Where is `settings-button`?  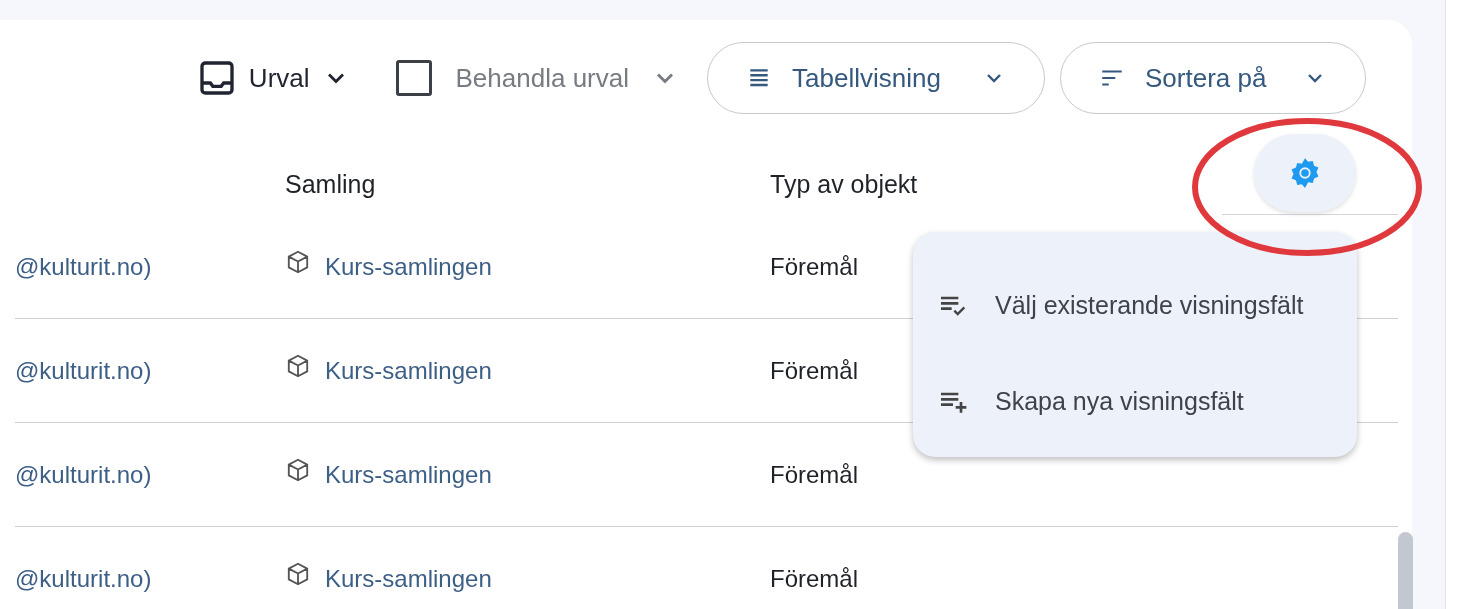 settings-button is located at coordinates (1305, 173).